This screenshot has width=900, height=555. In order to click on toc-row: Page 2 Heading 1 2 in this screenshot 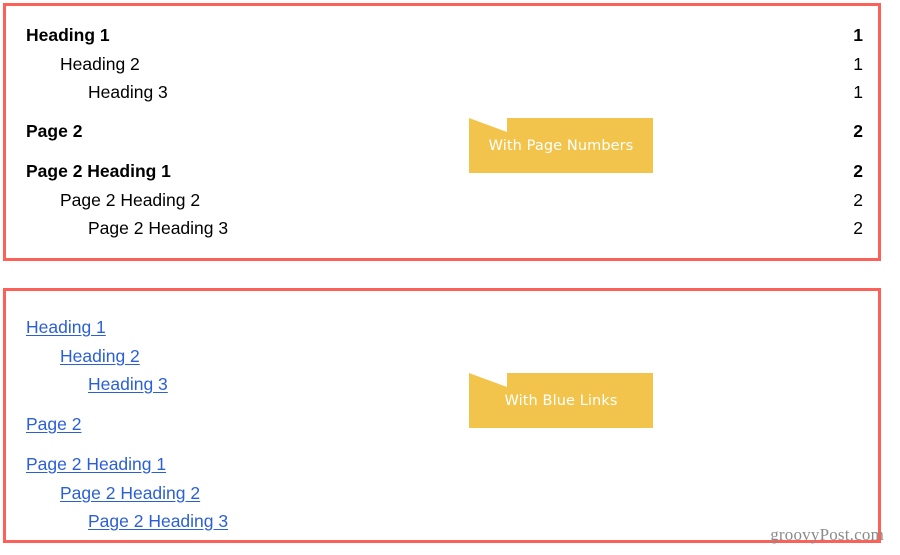, I will do `click(442, 171)`.